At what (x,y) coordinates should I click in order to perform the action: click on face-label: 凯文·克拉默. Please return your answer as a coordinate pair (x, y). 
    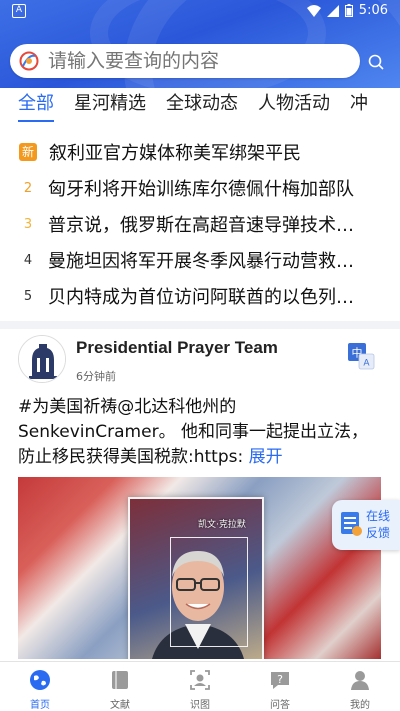
    Looking at the image, I should click on (222, 525).